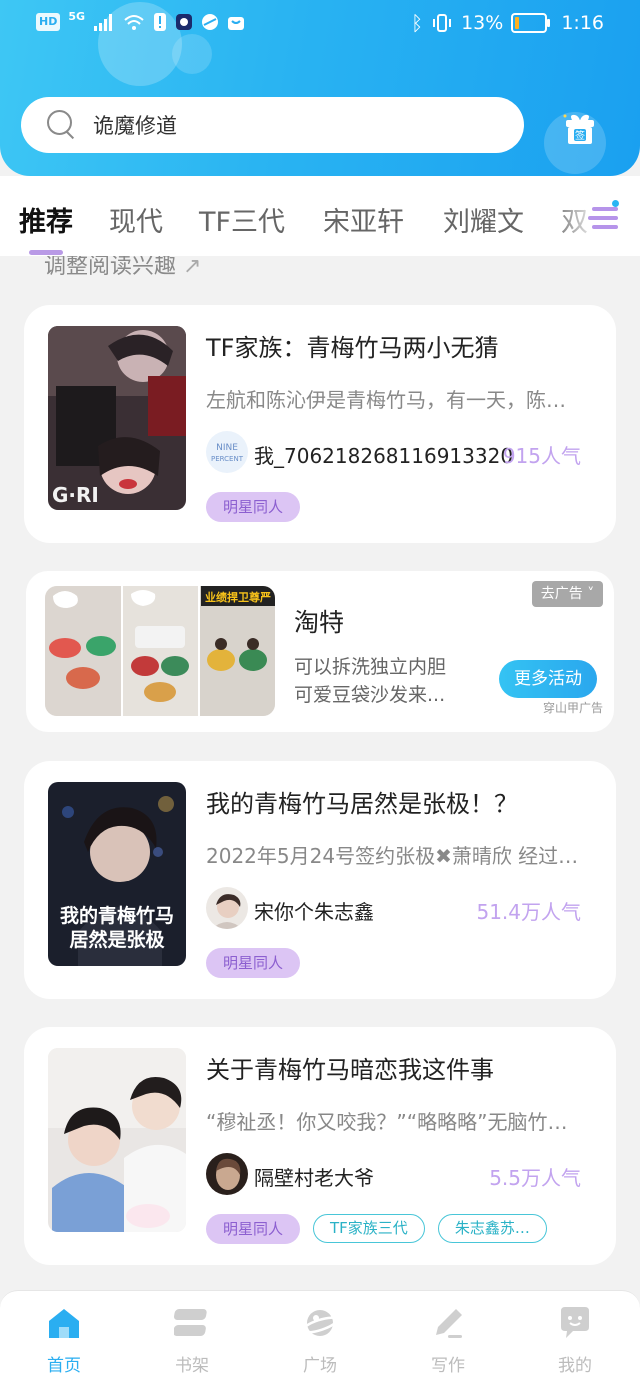 This screenshot has width=640, height=1388. I want to click on checkin-label: 签, so click(580, 135).